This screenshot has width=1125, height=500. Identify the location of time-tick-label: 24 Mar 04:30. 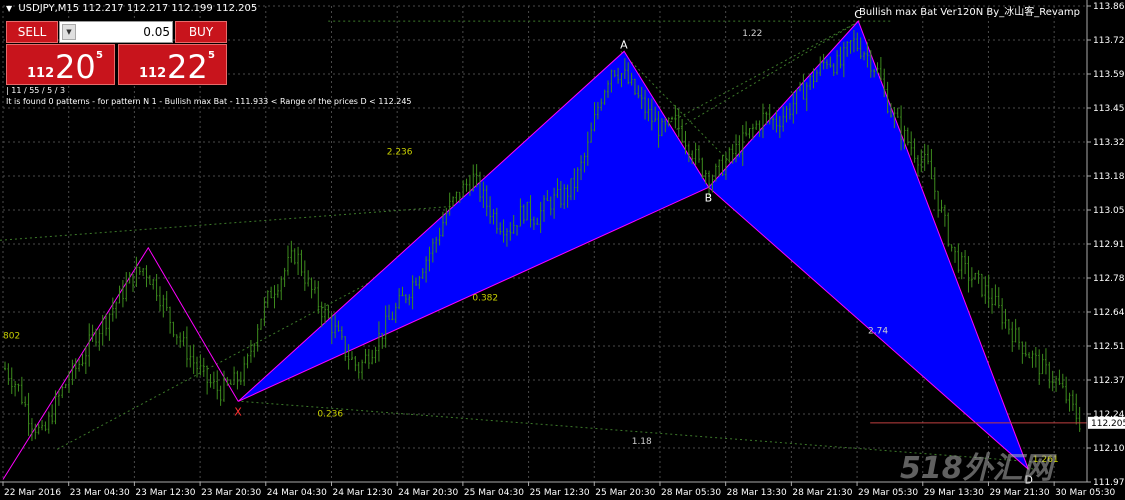
(297, 493).